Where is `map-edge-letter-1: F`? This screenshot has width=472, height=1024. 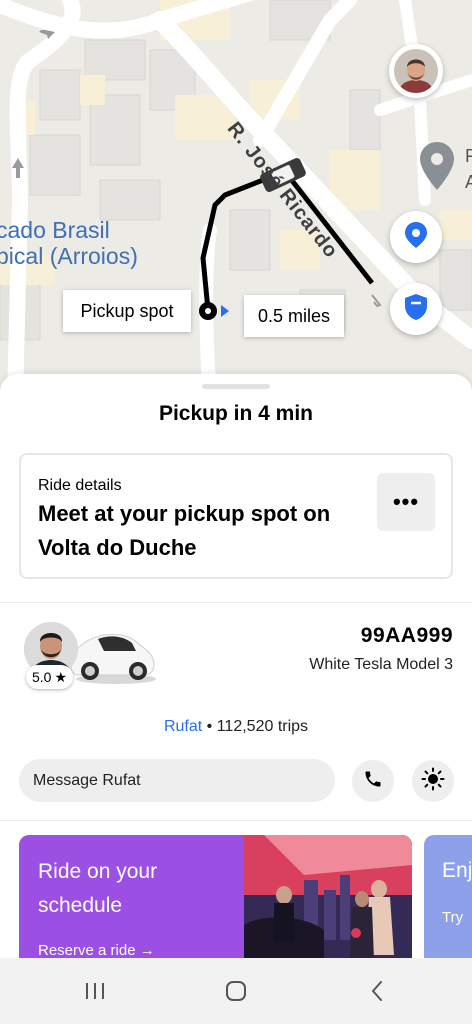 map-edge-letter-1: F is located at coordinates (468, 156).